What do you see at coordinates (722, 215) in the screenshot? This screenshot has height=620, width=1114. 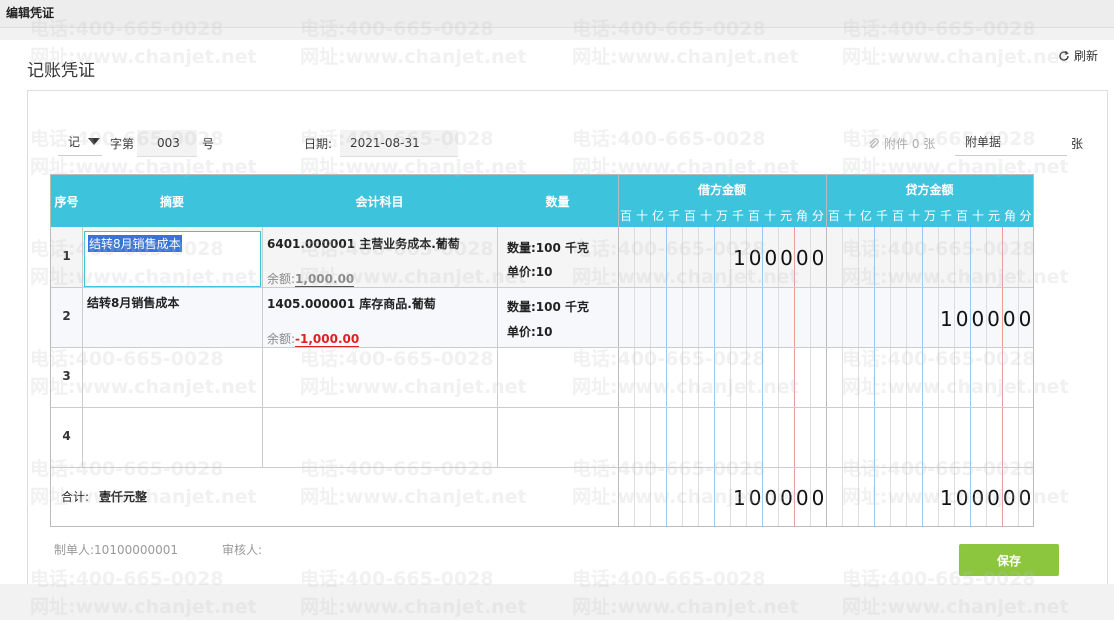 I see `debit-digit-header: 万` at bounding box center [722, 215].